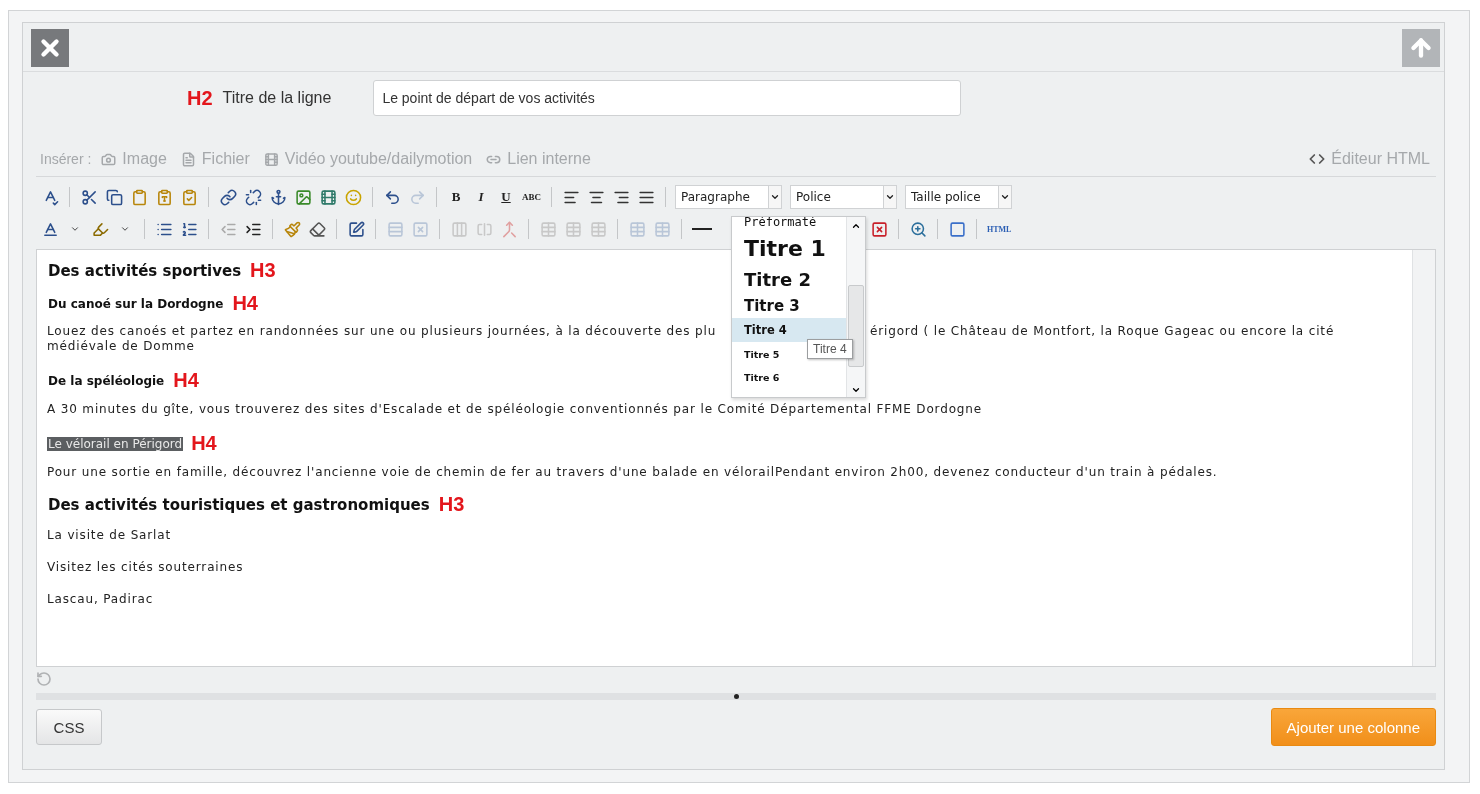  I want to click on scroll-up-icon, so click(856, 226).